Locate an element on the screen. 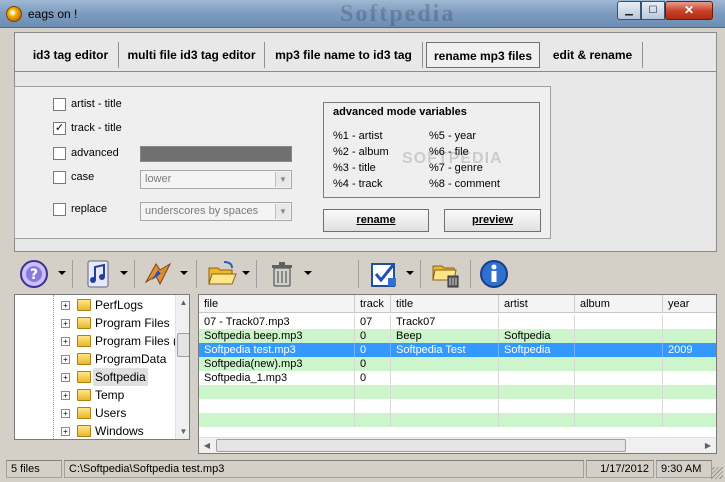 The height and width of the screenshot is (482, 725). minimize-icon: ▁ is located at coordinates (629, 10).